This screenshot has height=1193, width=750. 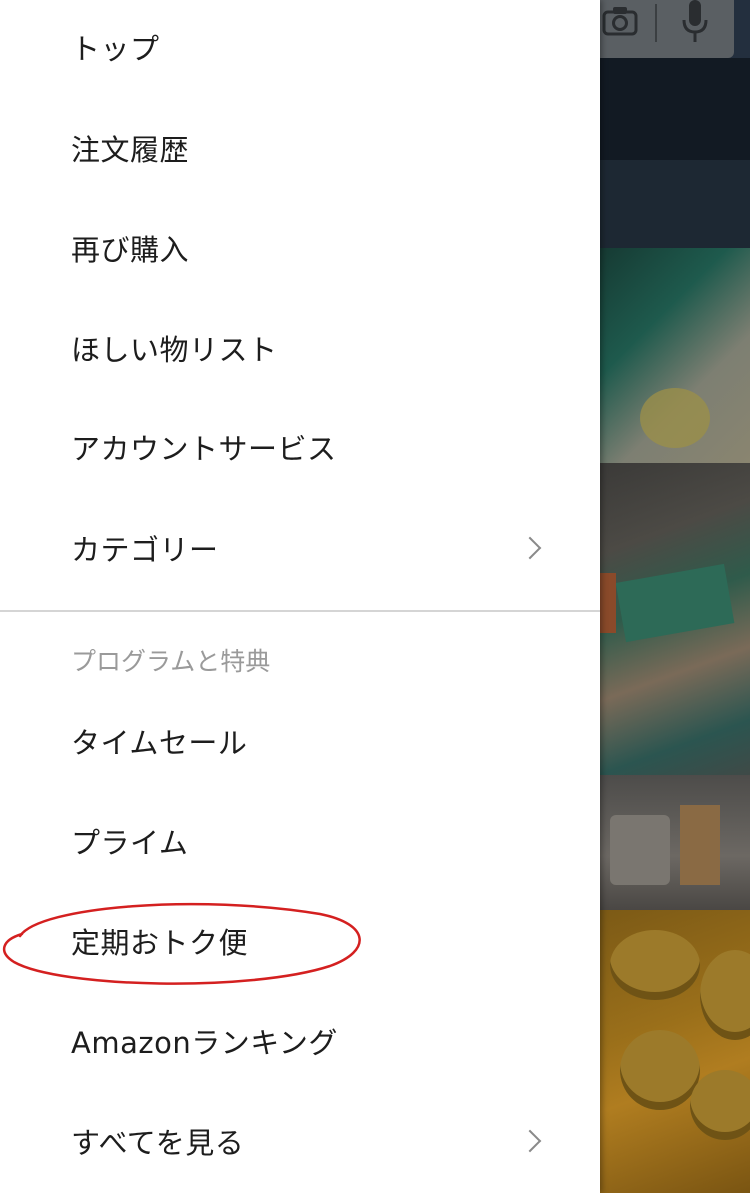 What do you see at coordinates (158, 1143) in the screenshot?
I see `menu-item-label: すべてを見る` at bounding box center [158, 1143].